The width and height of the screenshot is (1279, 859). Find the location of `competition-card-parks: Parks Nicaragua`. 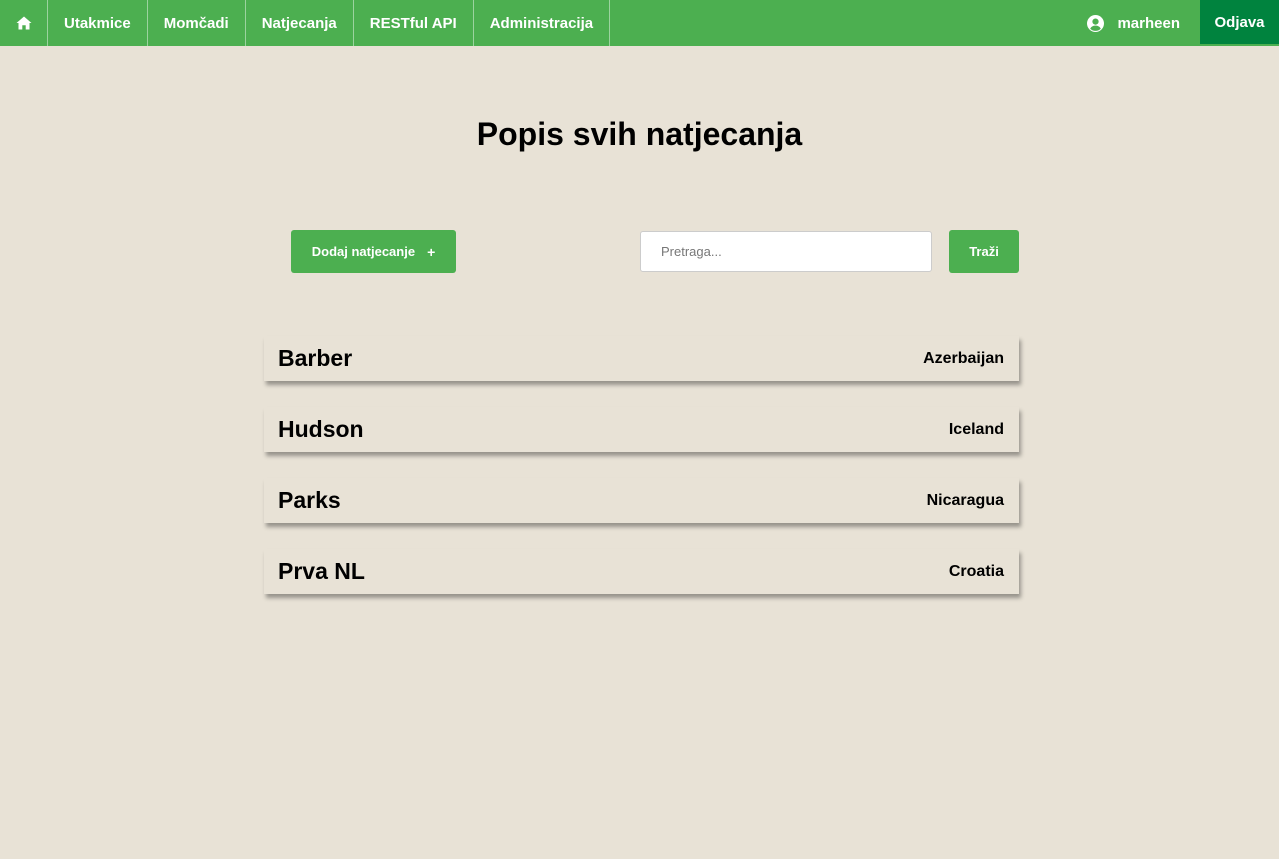

competition-card-parks: Parks Nicaragua is located at coordinates (641, 500).